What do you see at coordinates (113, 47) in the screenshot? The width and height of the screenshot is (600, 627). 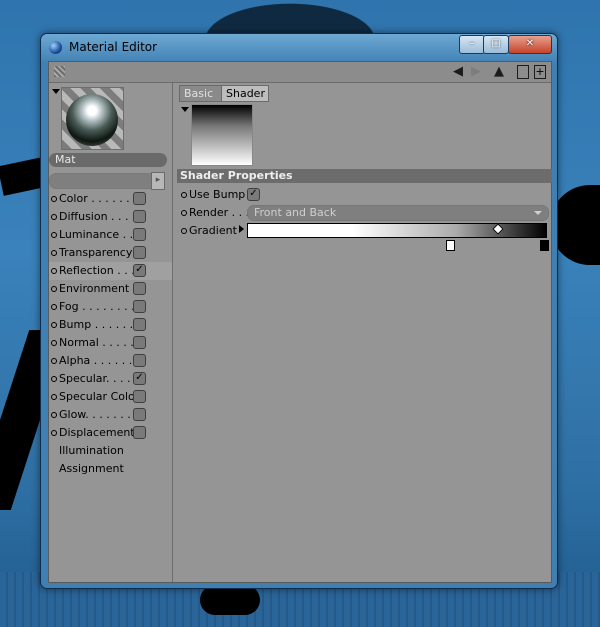 I see `window-title: Material Editor` at bounding box center [113, 47].